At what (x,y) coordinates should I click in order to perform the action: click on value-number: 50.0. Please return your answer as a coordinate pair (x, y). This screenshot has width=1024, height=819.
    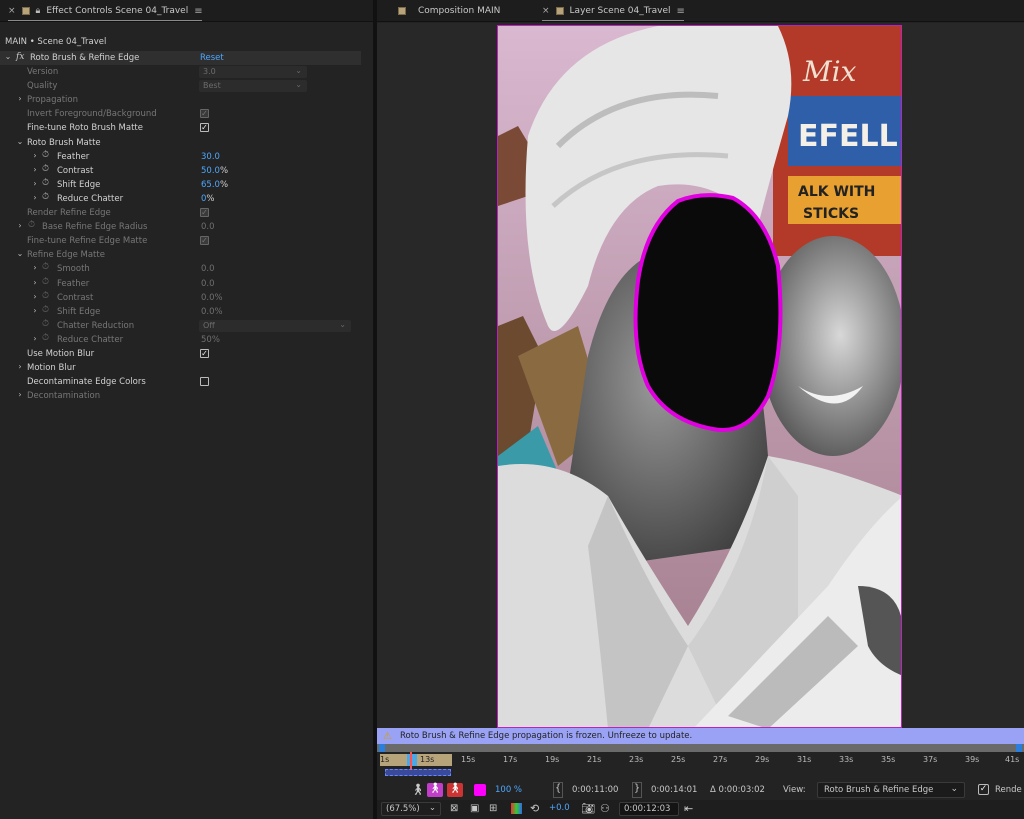
    Looking at the image, I should click on (210, 171).